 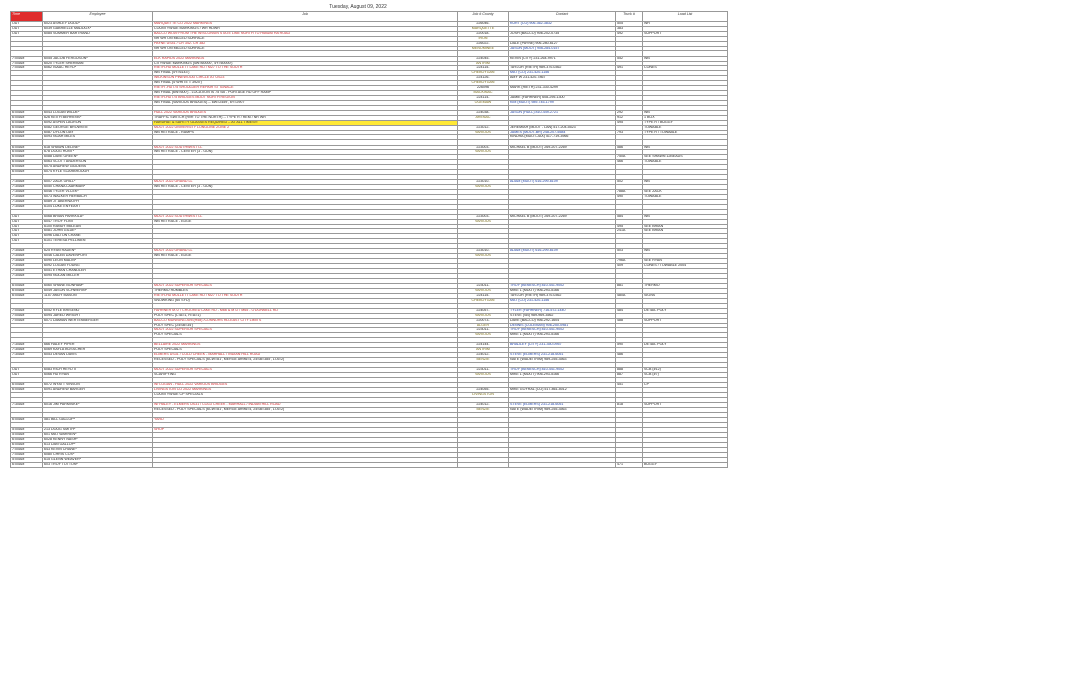 What do you see at coordinates (26, 16) in the screenshot?
I see `header-time: Time` at bounding box center [26, 16].